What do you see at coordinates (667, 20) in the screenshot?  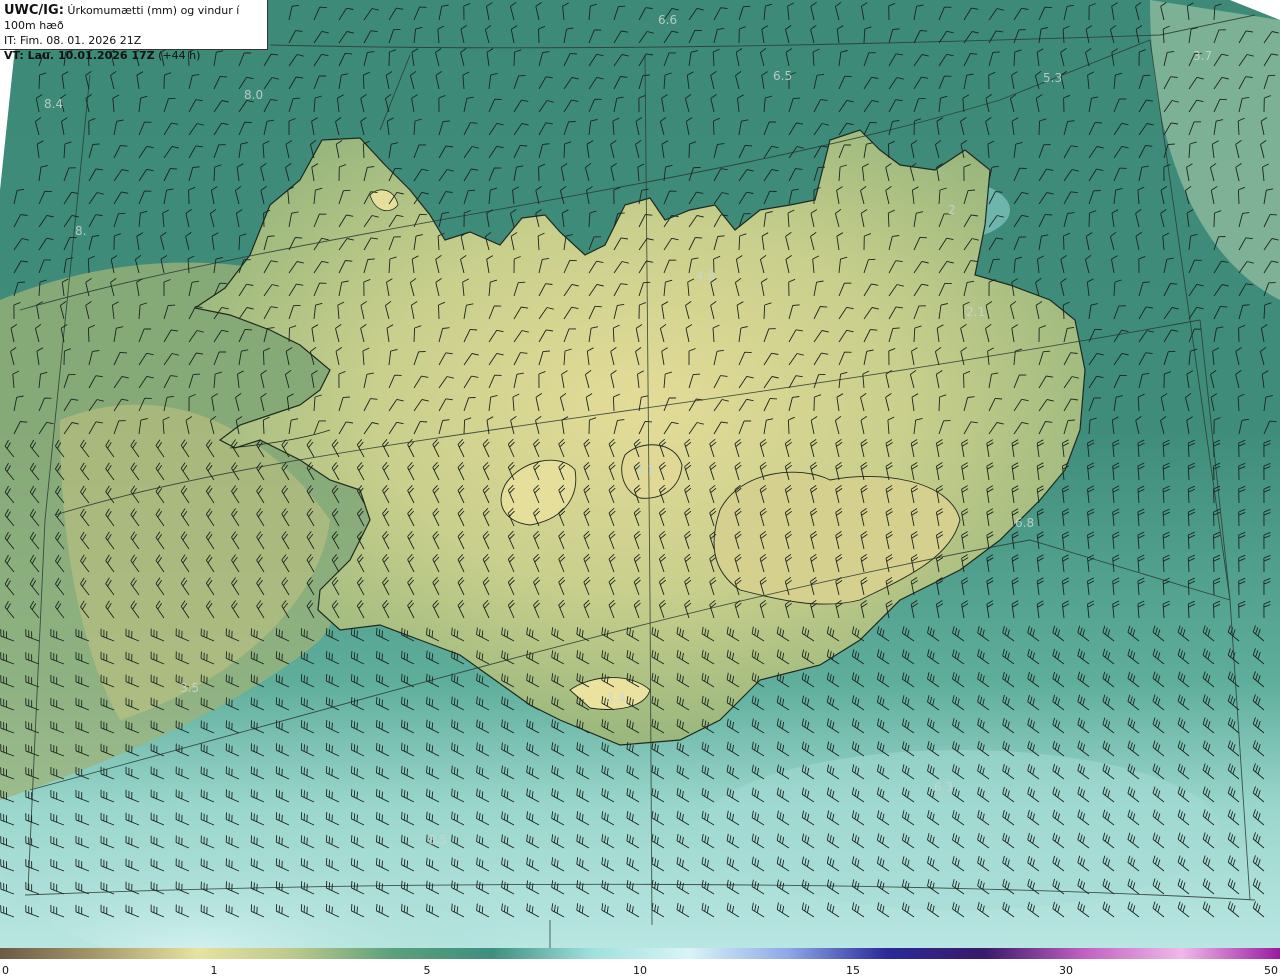 I see `value-label: 6.6` at bounding box center [667, 20].